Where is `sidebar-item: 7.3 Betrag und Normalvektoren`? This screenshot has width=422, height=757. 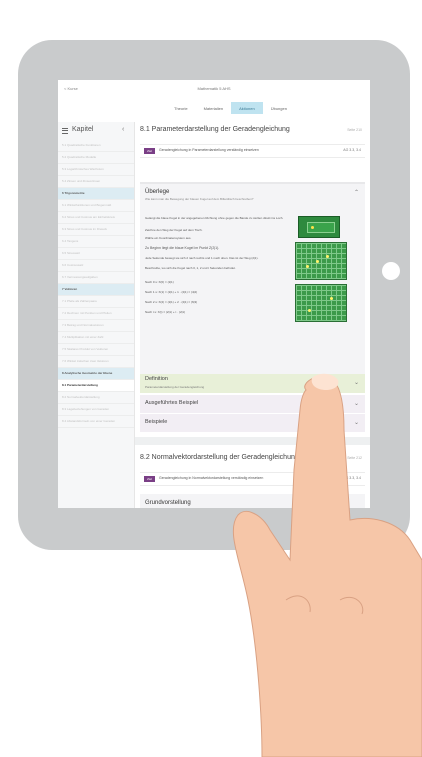
sidebar-item: 7.3 Betrag und Normalvektoren is located at coordinates (96, 326).